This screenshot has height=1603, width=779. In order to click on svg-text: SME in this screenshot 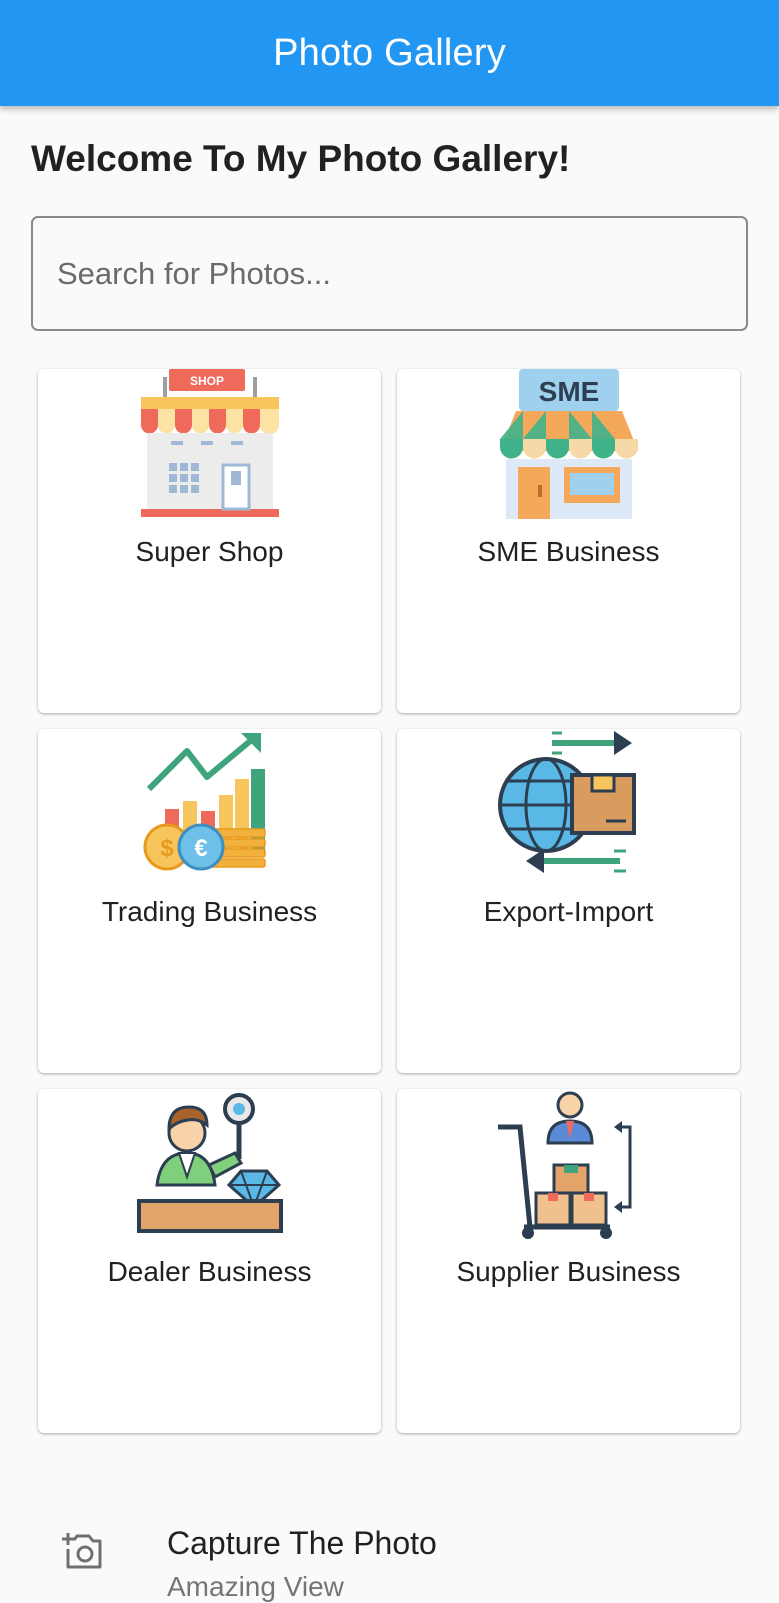, I will do `click(568, 391)`.